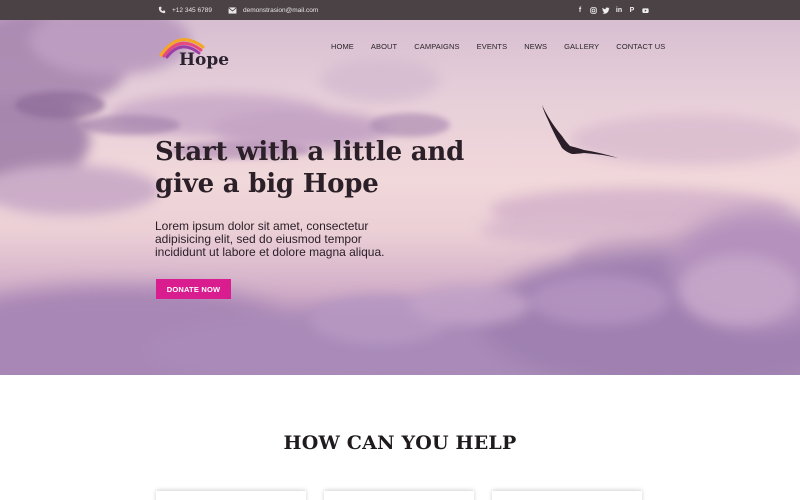 The width and height of the screenshot is (800, 500). I want to click on nav-events: EVENTS, so click(492, 46).